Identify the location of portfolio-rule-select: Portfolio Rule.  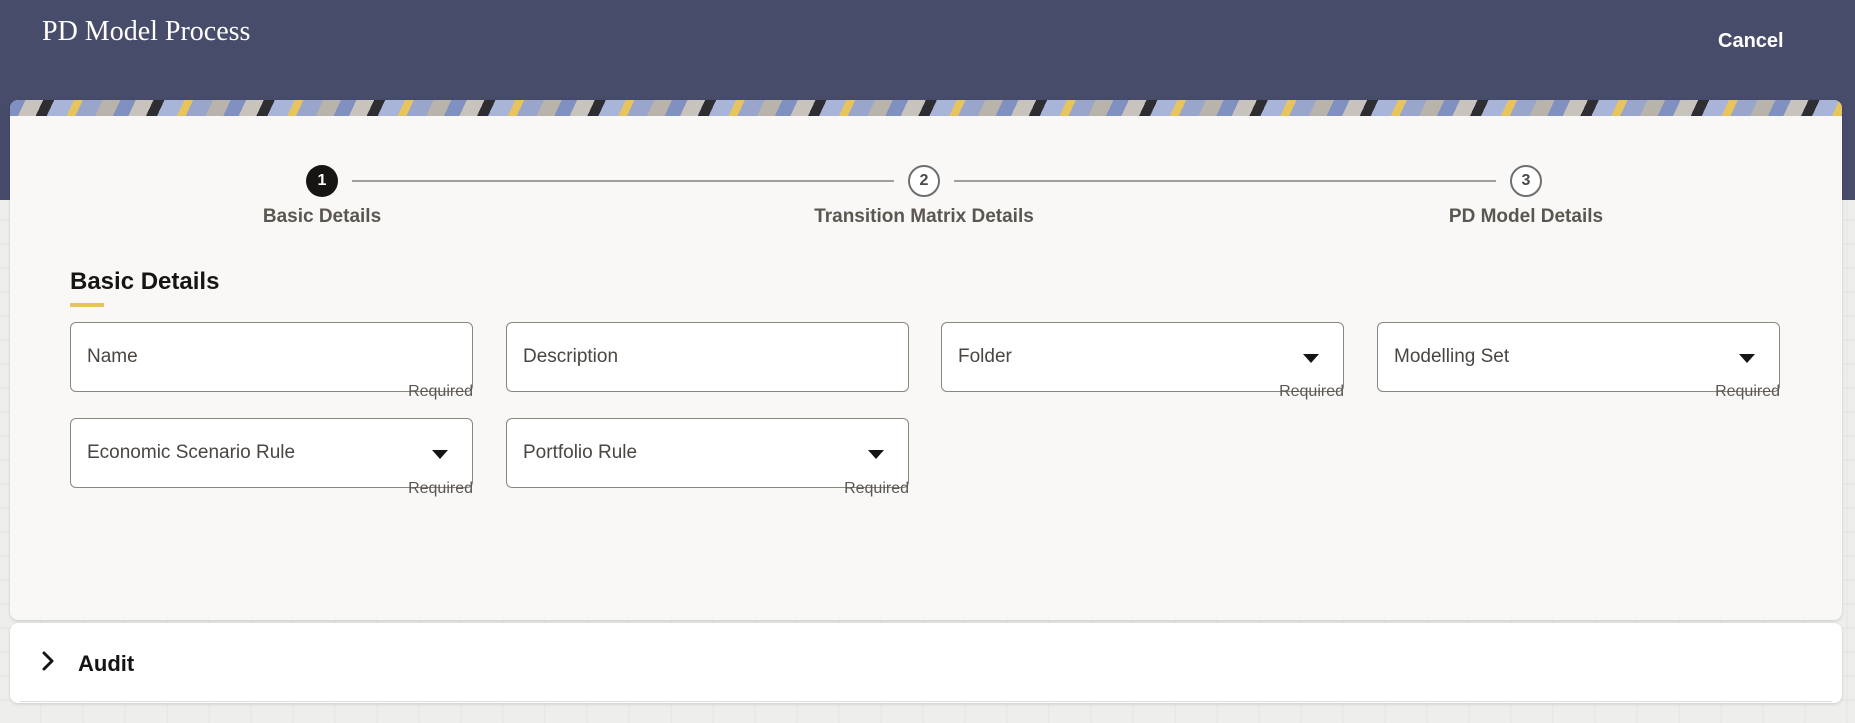
(707, 453).